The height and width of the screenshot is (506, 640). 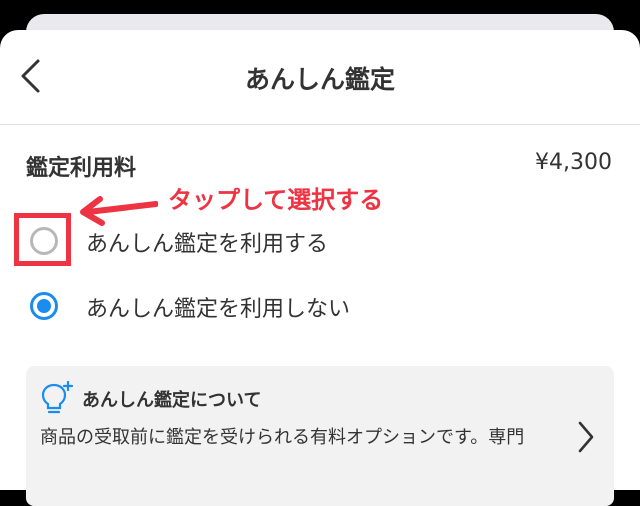 I want to click on option-not-use: あんしん鑑定を利用しない, so click(x=320, y=306).